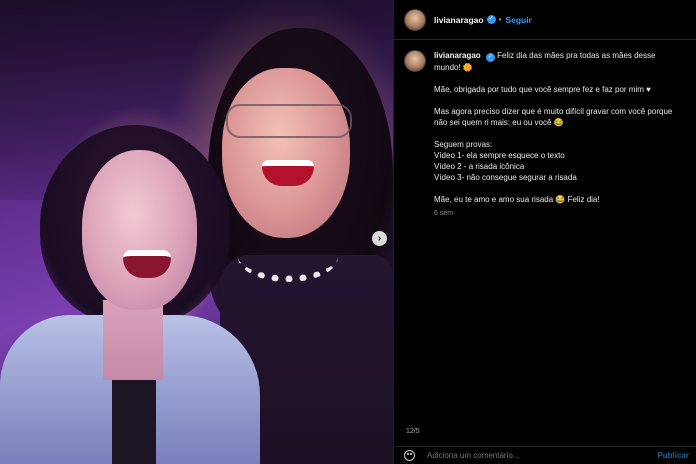 Image resolution: width=696 pixels, height=464 pixels. What do you see at coordinates (457, 55) in the screenshot?
I see `caption-username: livianaragao` at bounding box center [457, 55].